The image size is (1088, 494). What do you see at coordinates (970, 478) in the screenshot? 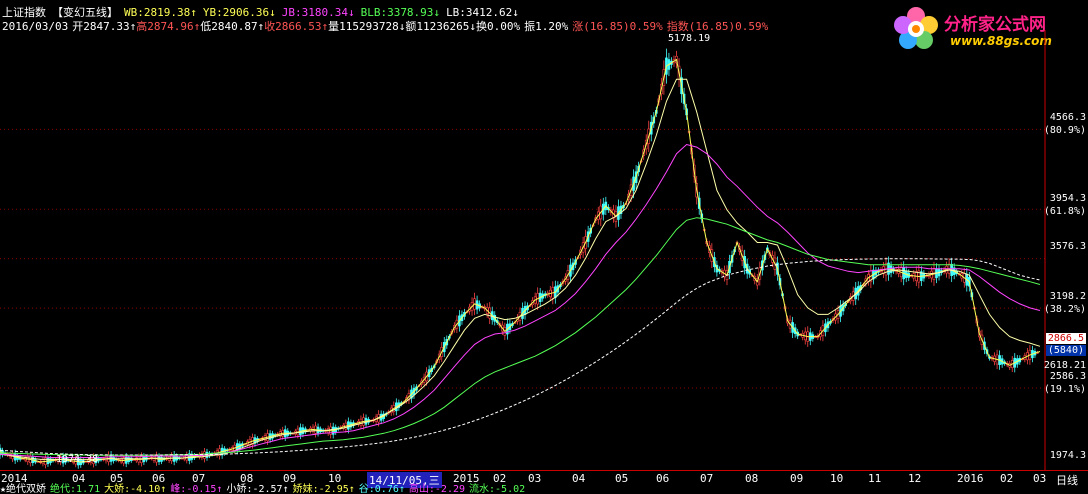
I see `x-tick: 2016` at bounding box center [970, 478].